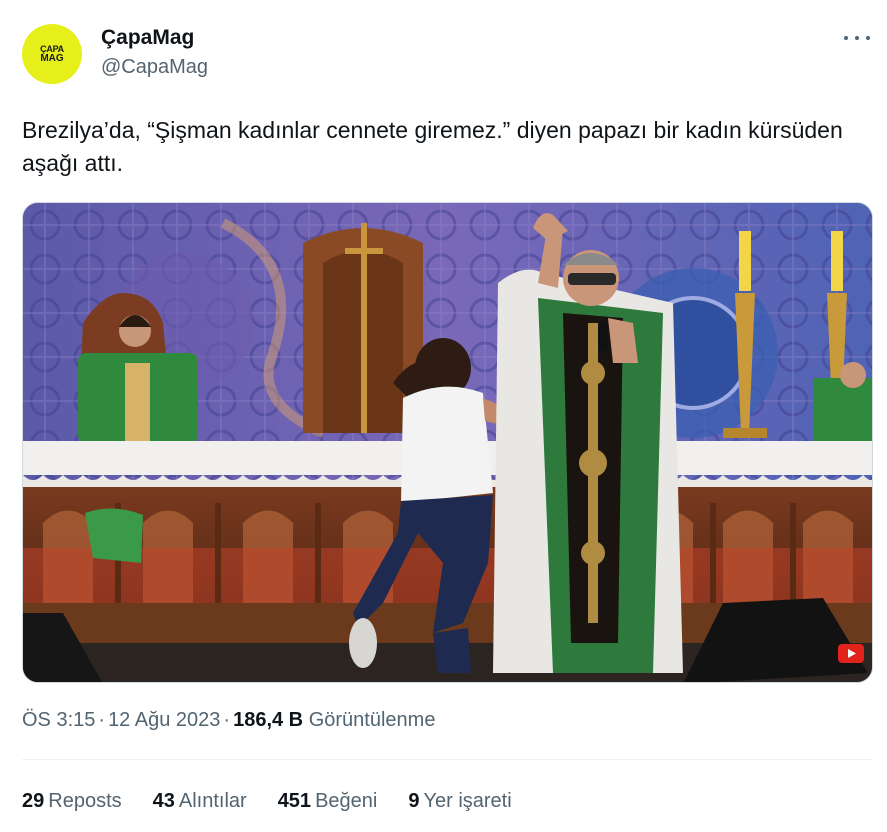 This screenshot has height=832, width=887. I want to click on tweet-time: ÖS 3:15, so click(58, 720).